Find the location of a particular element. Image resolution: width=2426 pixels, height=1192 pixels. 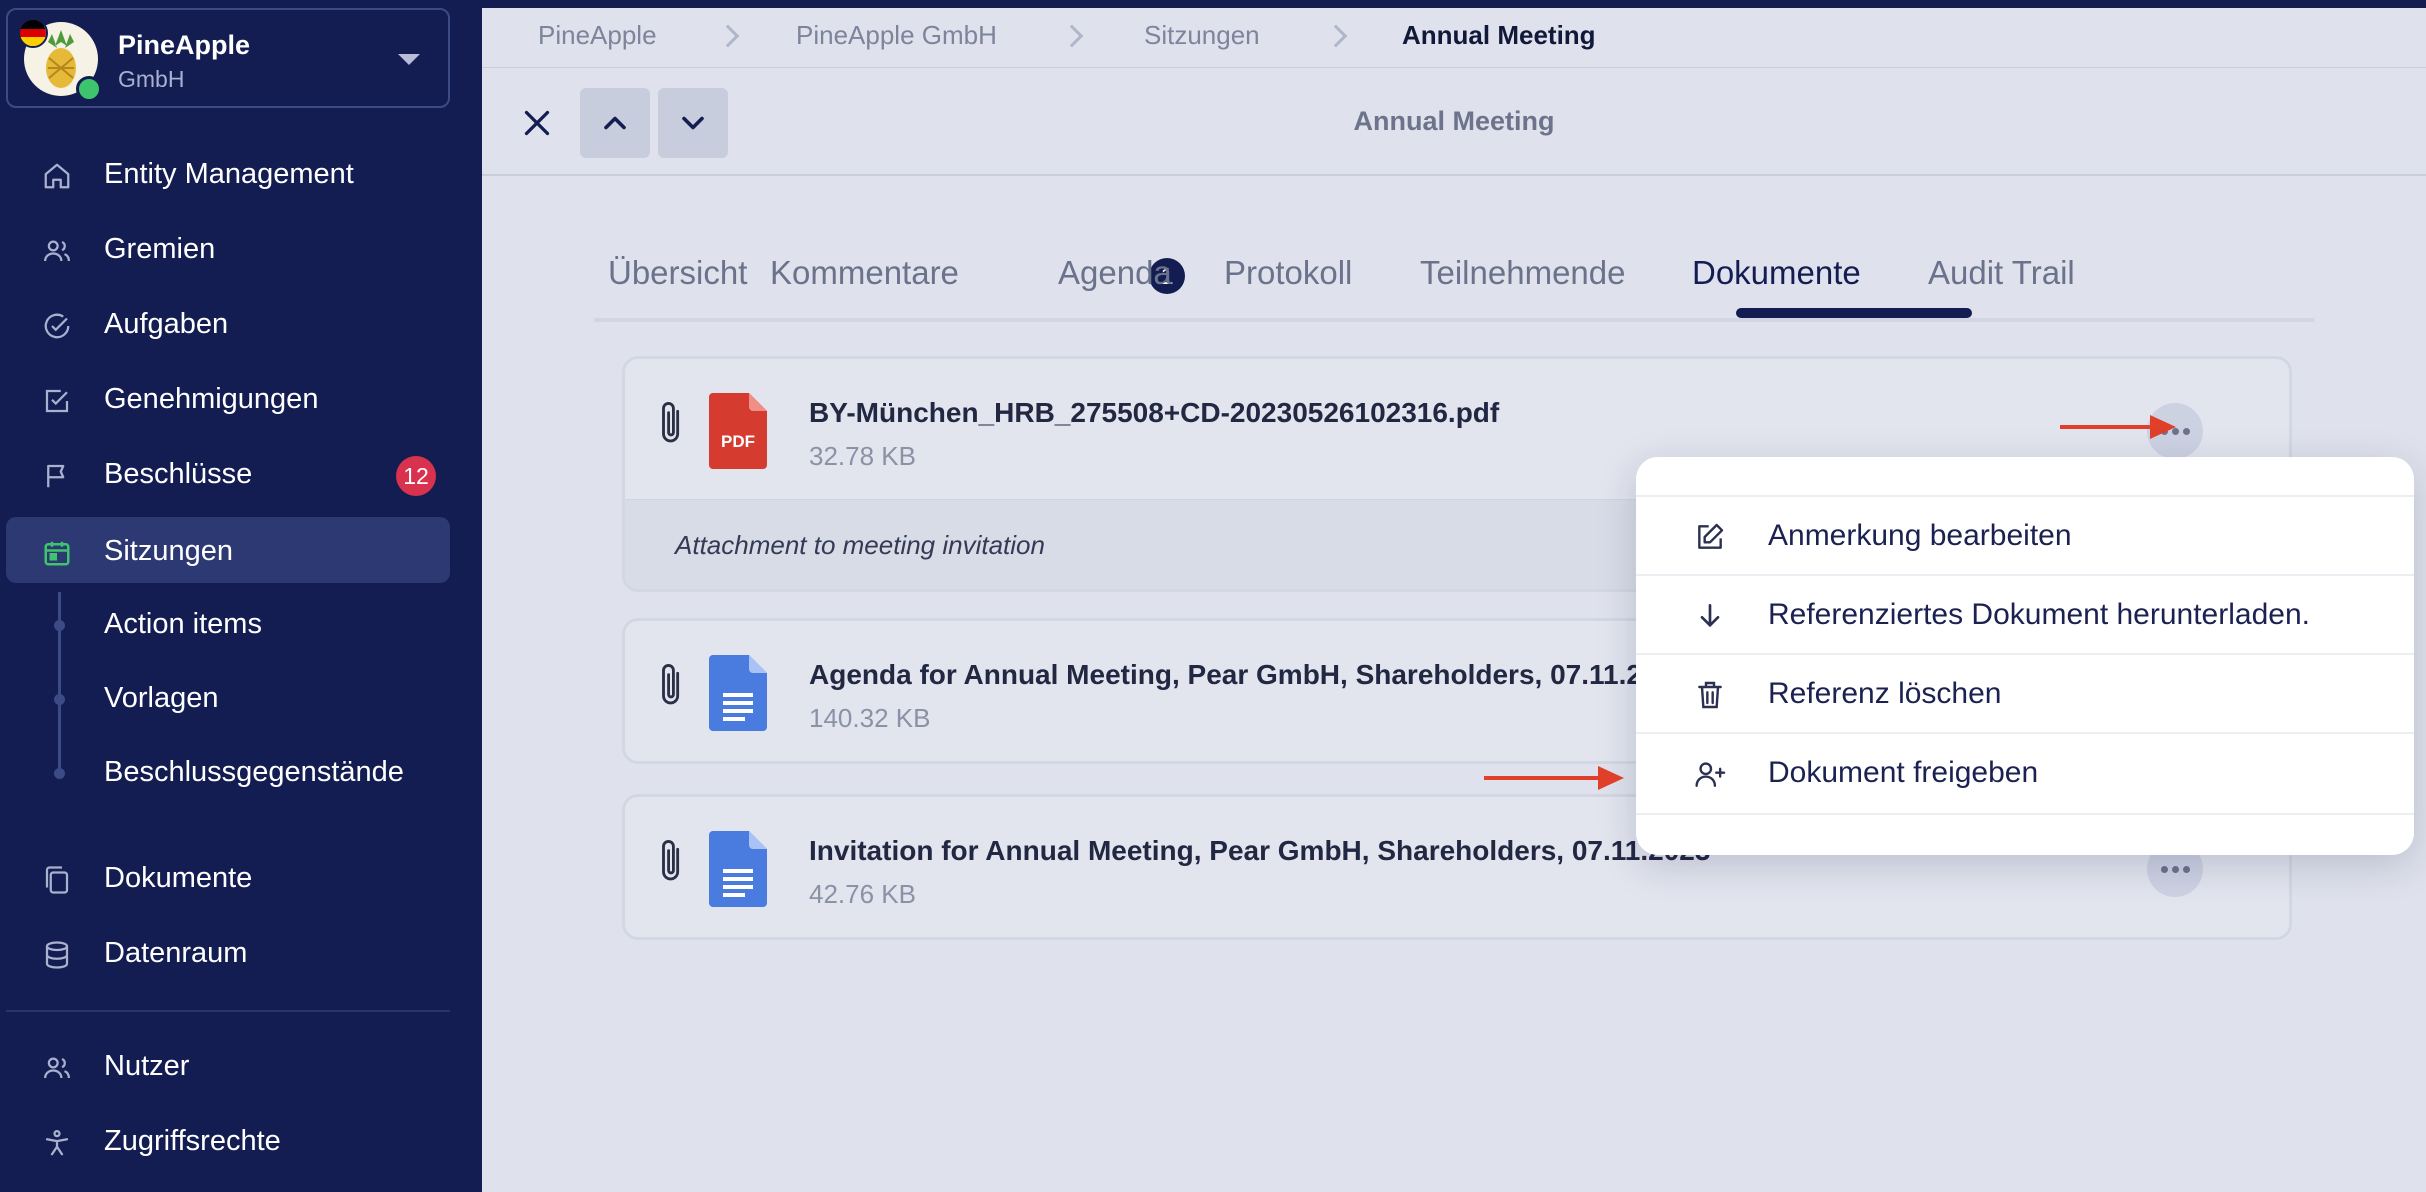

tab-protokoll: Protokoll is located at coordinates (1288, 273).